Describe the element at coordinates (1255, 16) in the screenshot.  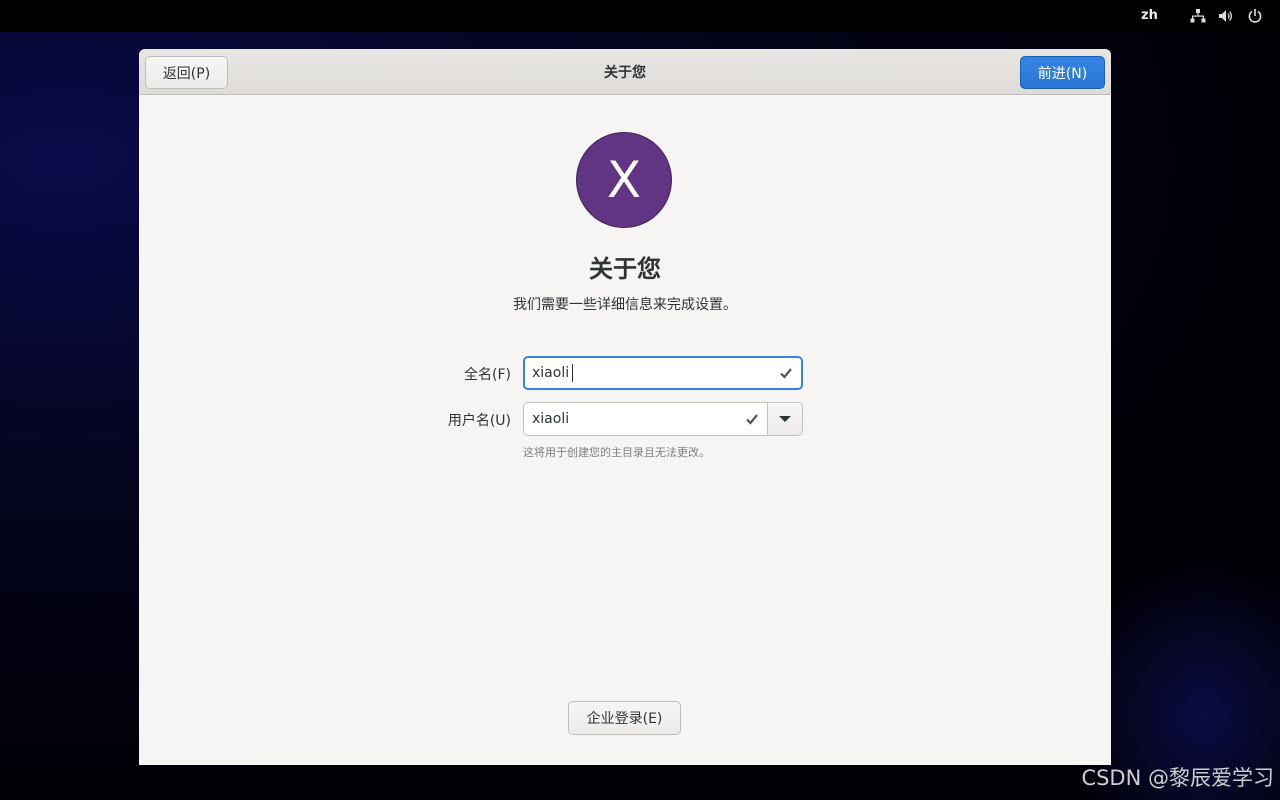
I see `power-icon` at that location.